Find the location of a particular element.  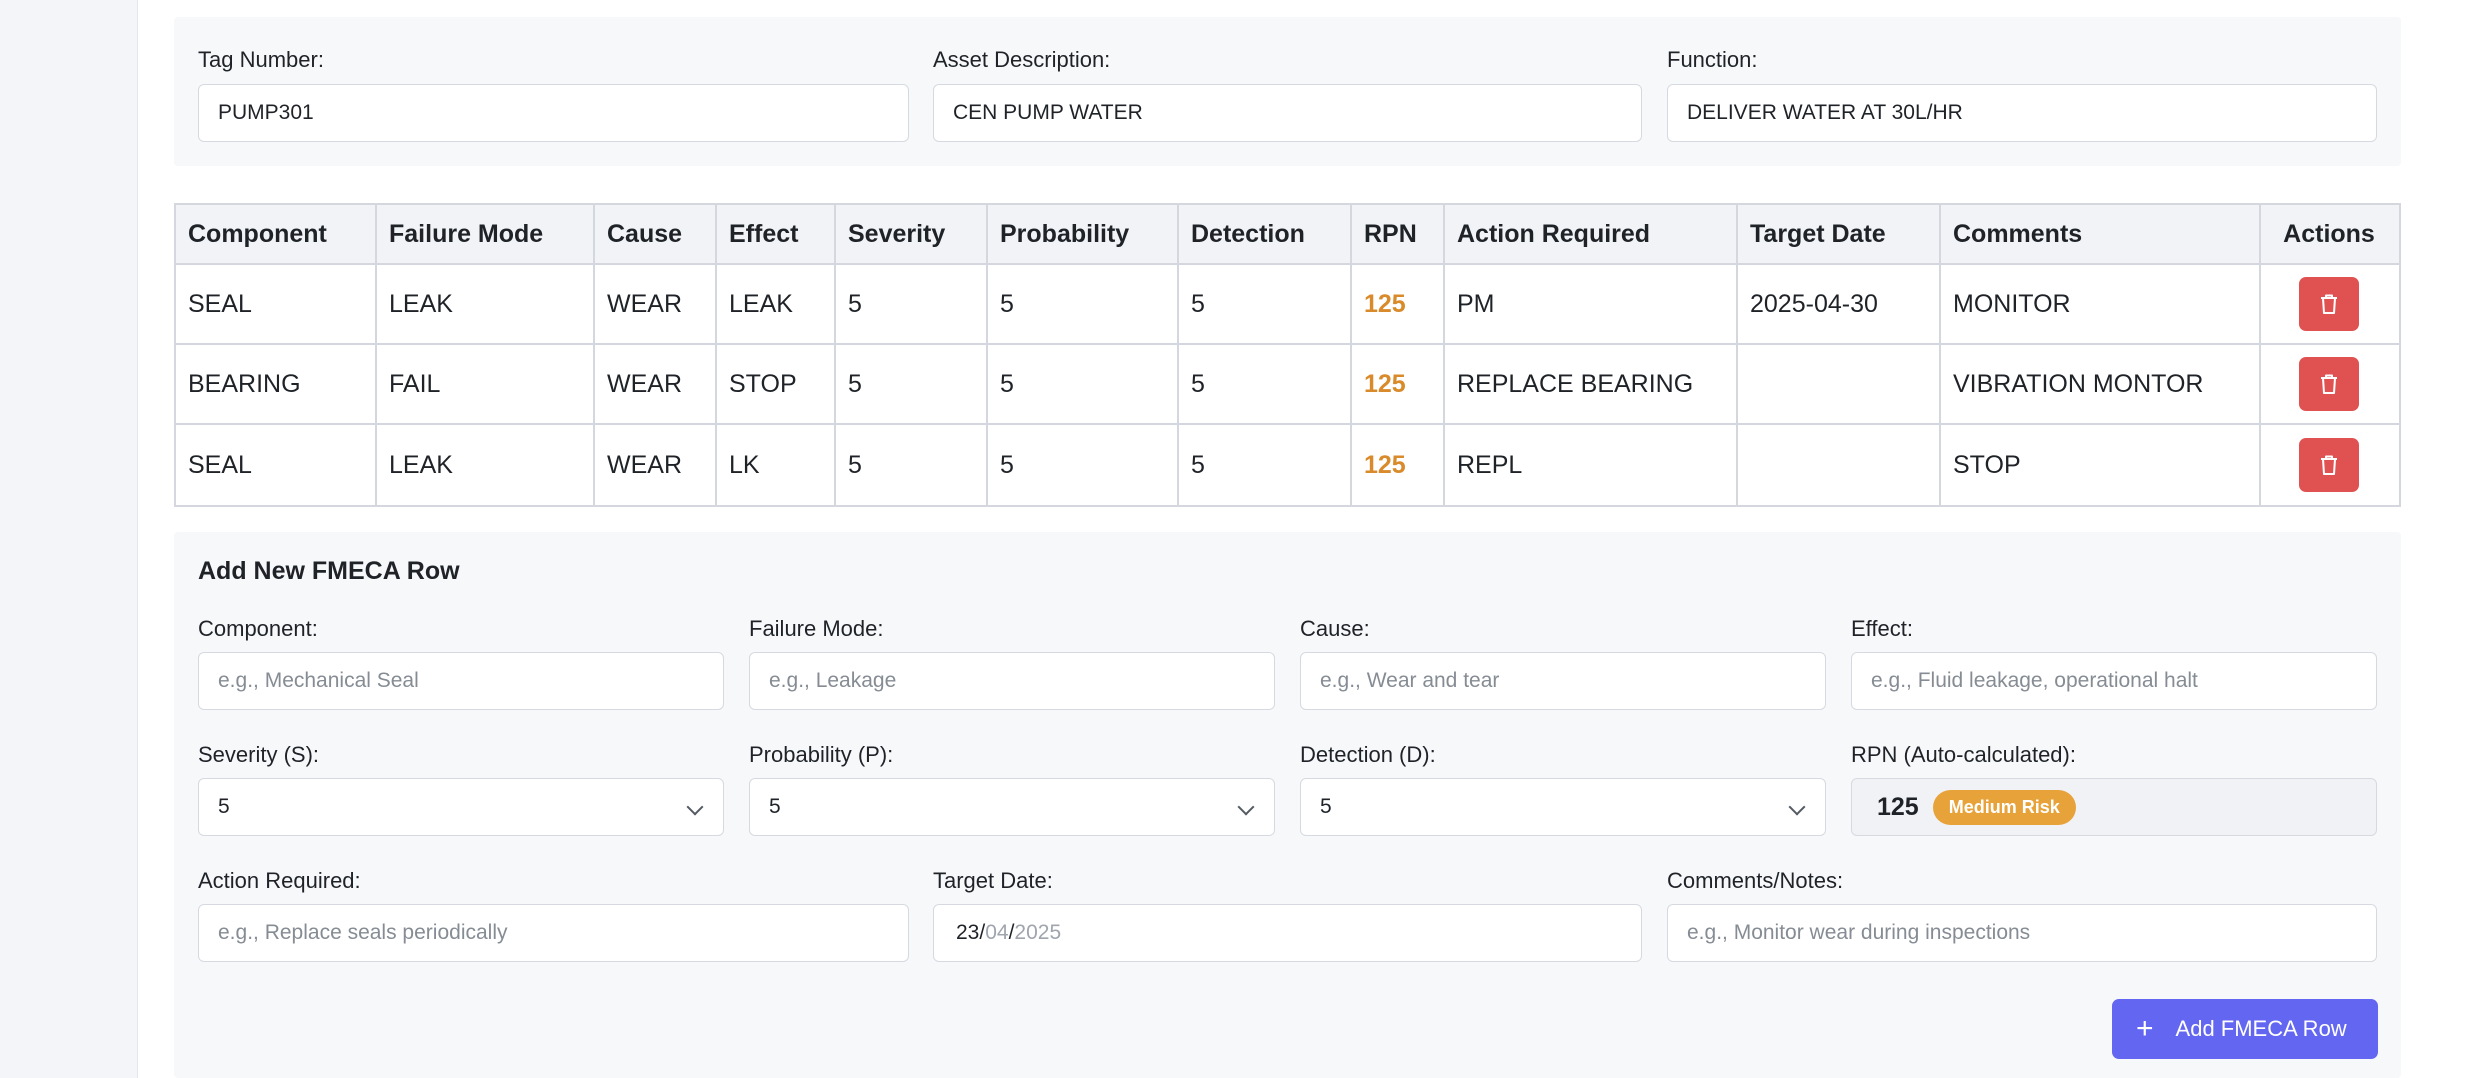

header-detection: Detection is located at coordinates (1265, 234).